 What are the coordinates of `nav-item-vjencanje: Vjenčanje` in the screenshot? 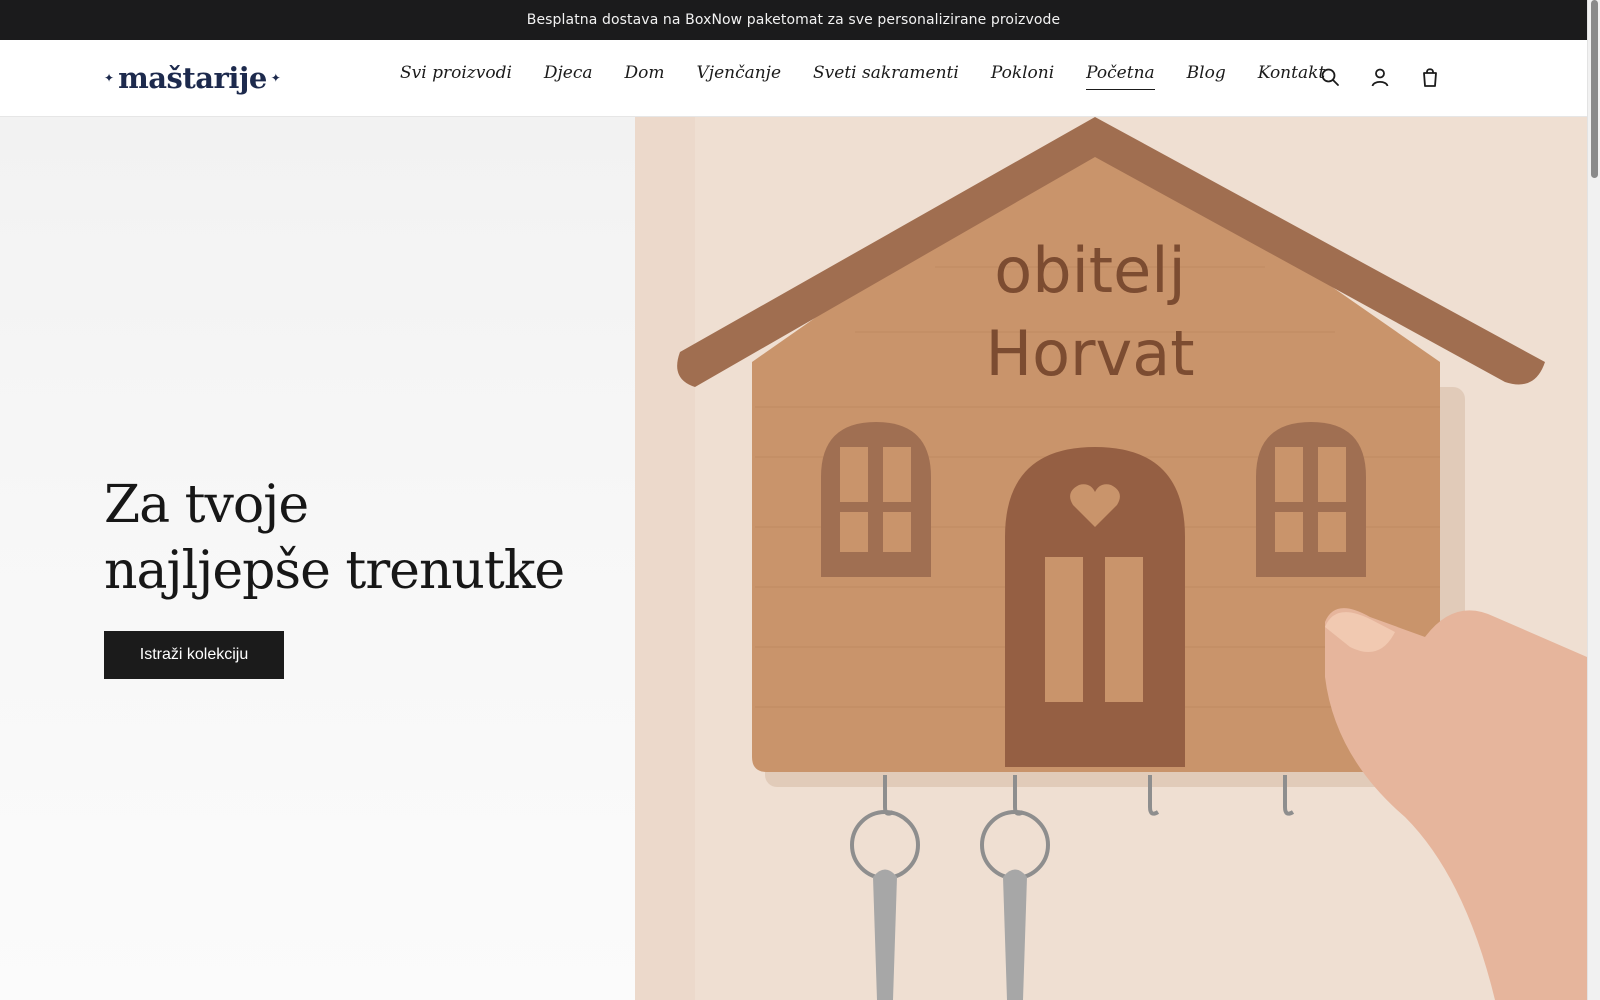 It's located at (739, 75).